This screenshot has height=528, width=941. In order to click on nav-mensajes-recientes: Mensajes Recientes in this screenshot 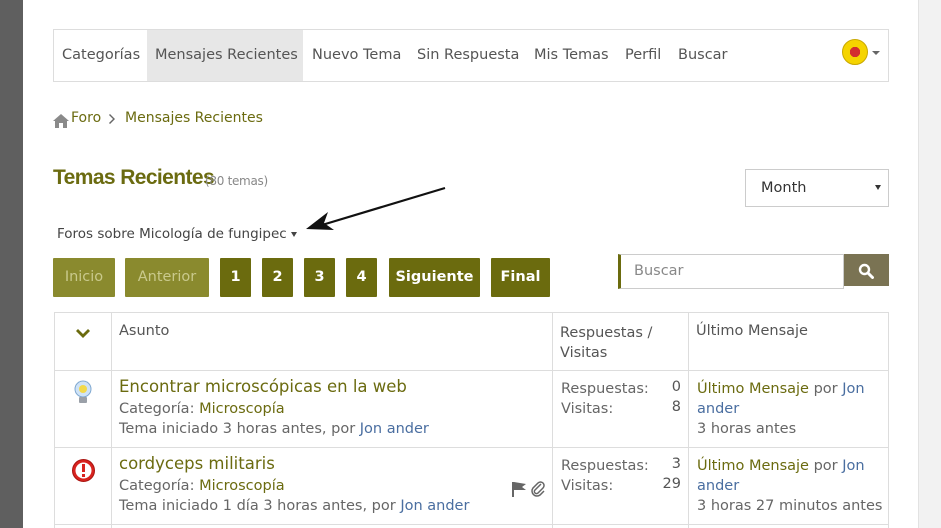, I will do `click(225, 55)`.